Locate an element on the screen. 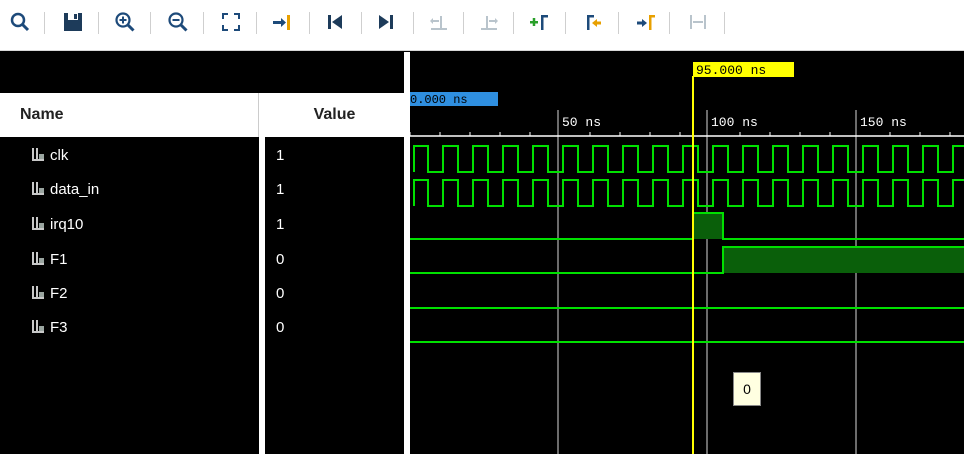  time-label-150: 150 ns is located at coordinates (883, 122).